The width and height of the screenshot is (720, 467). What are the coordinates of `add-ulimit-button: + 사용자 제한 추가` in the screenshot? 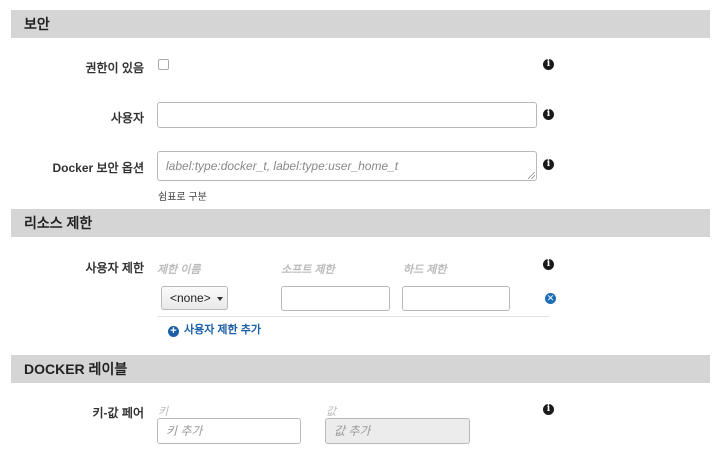 It's located at (214, 329).